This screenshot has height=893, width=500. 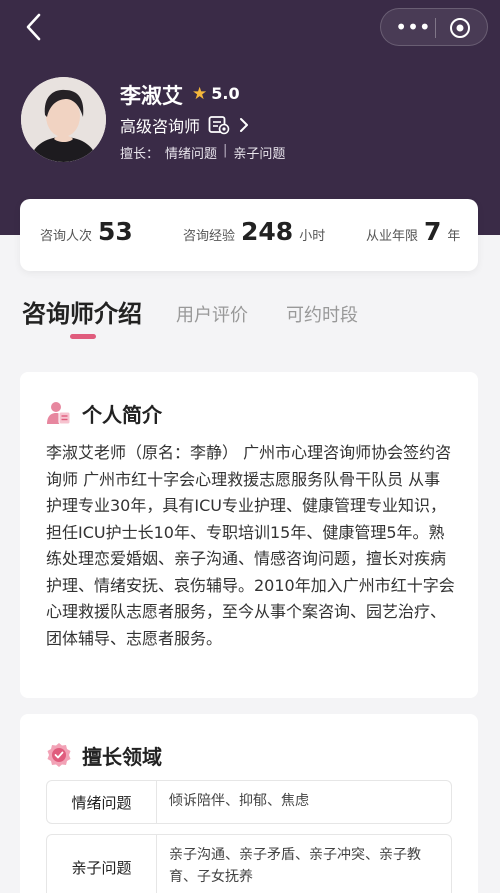 What do you see at coordinates (433, 231) in the screenshot?
I see `stat-value: 7` at bounding box center [433, 231].